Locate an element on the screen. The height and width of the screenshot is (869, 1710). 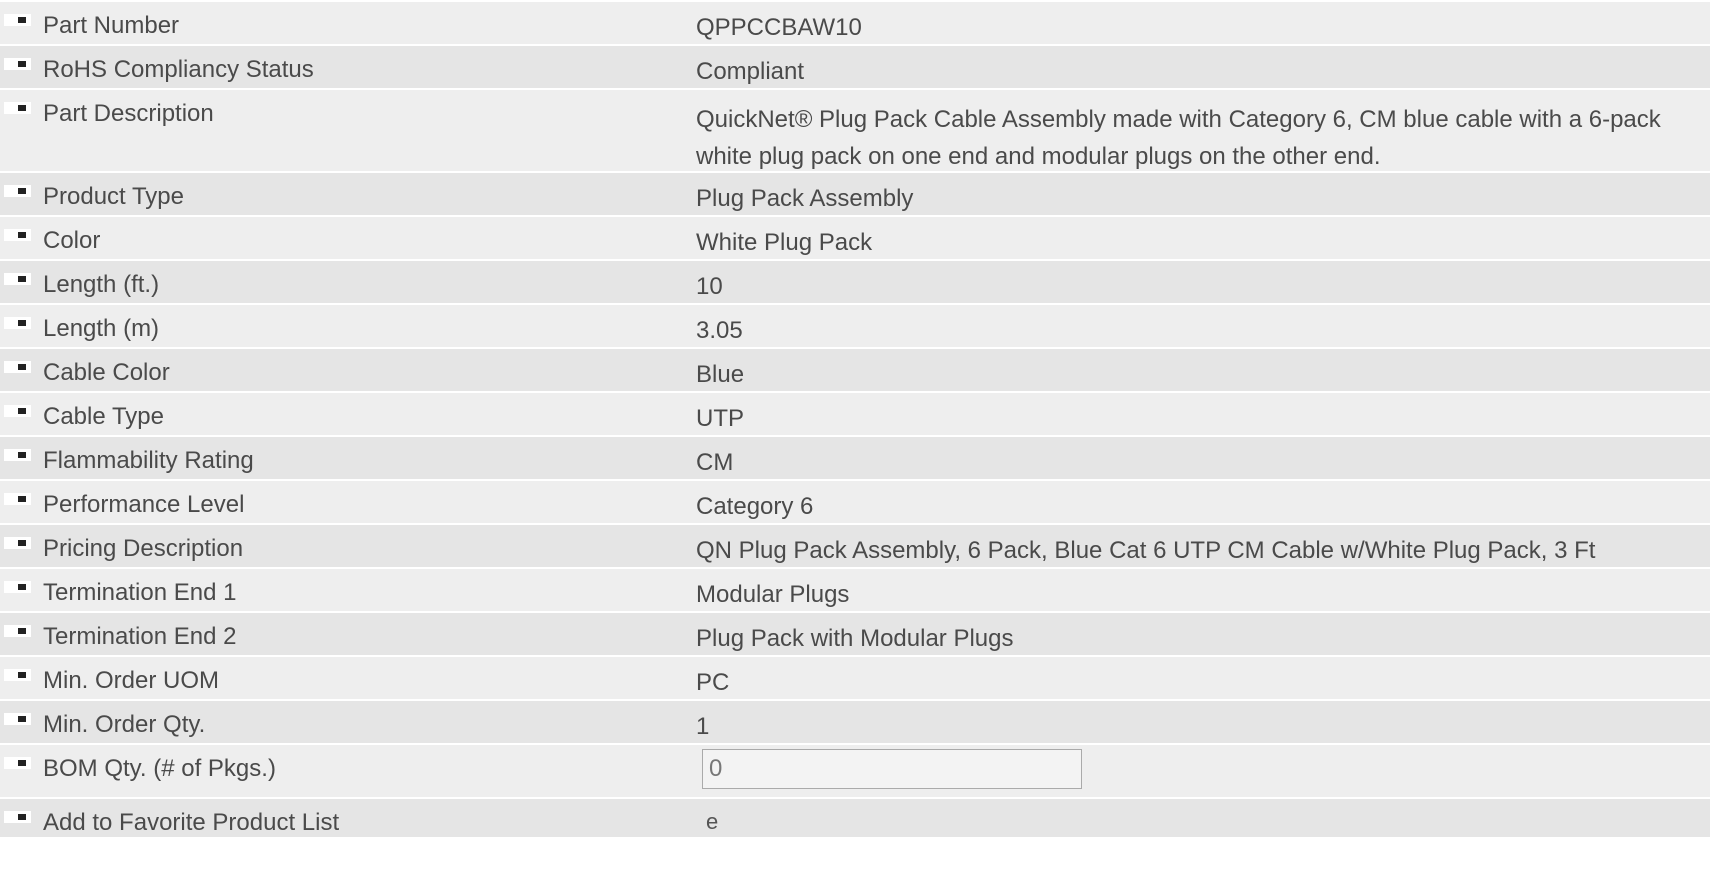
spec-label: Termination End 1 is located at coordinates (140, 592).